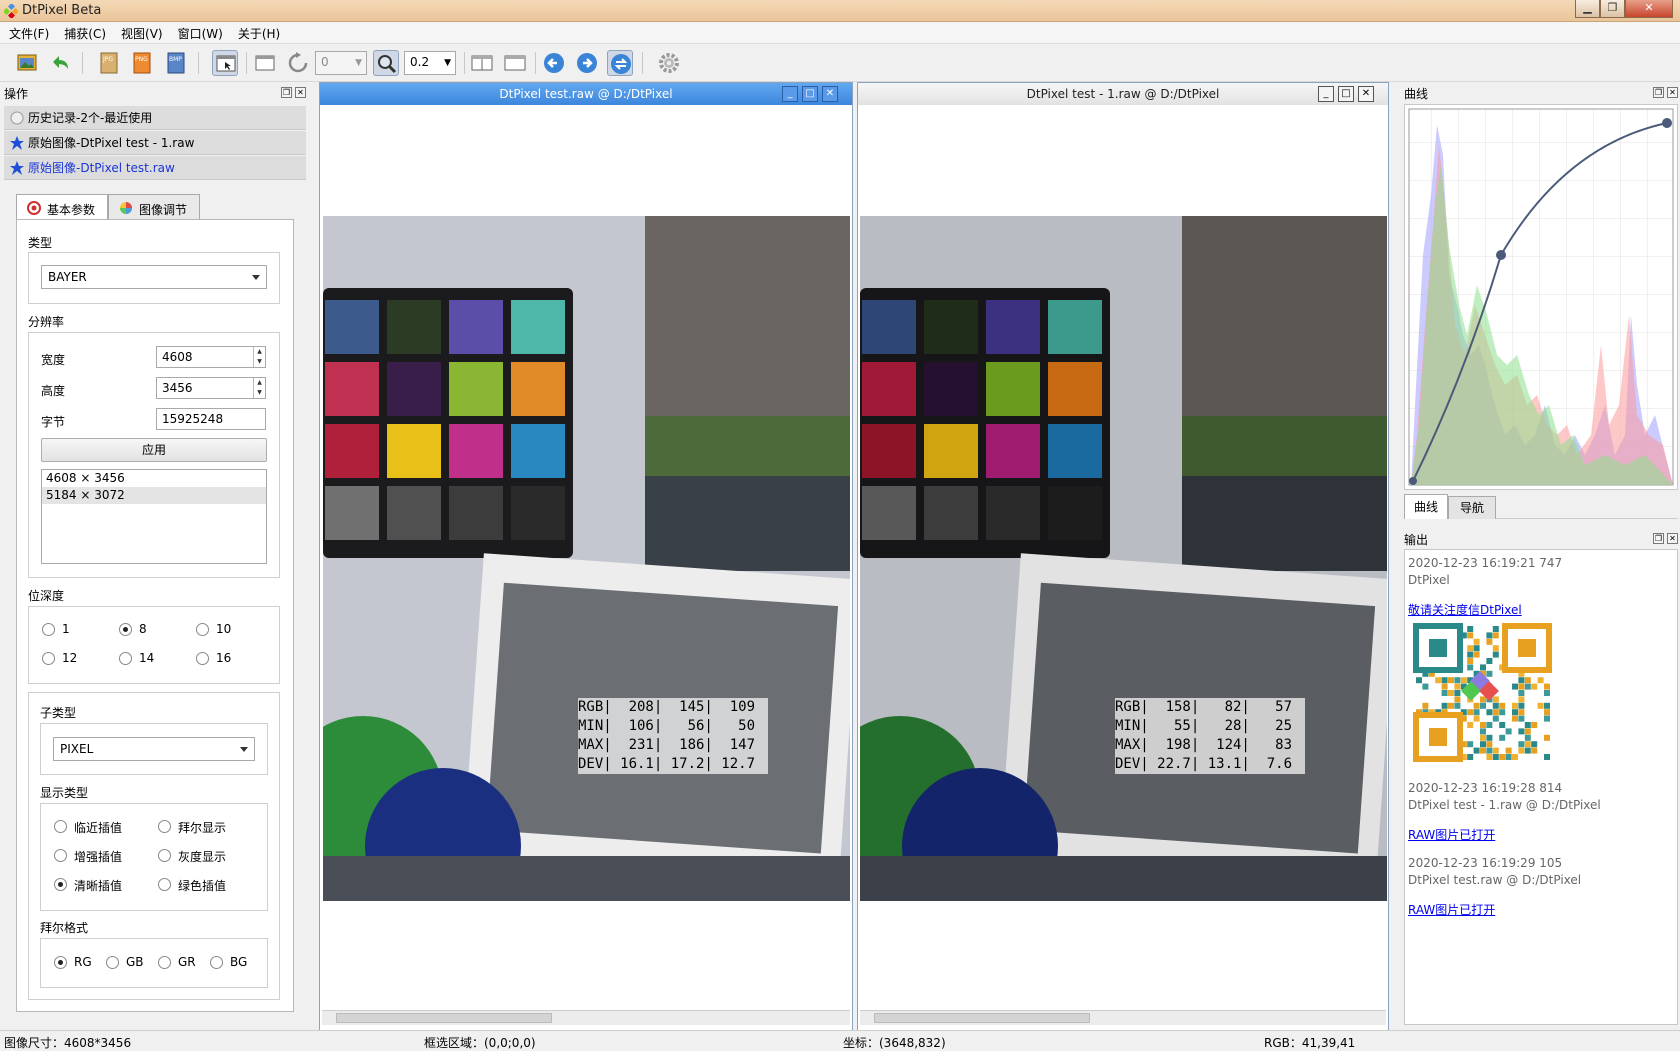 The image size is (1680, 1051). I want to click on menu-window: 窗口(W), so click(199, 32).